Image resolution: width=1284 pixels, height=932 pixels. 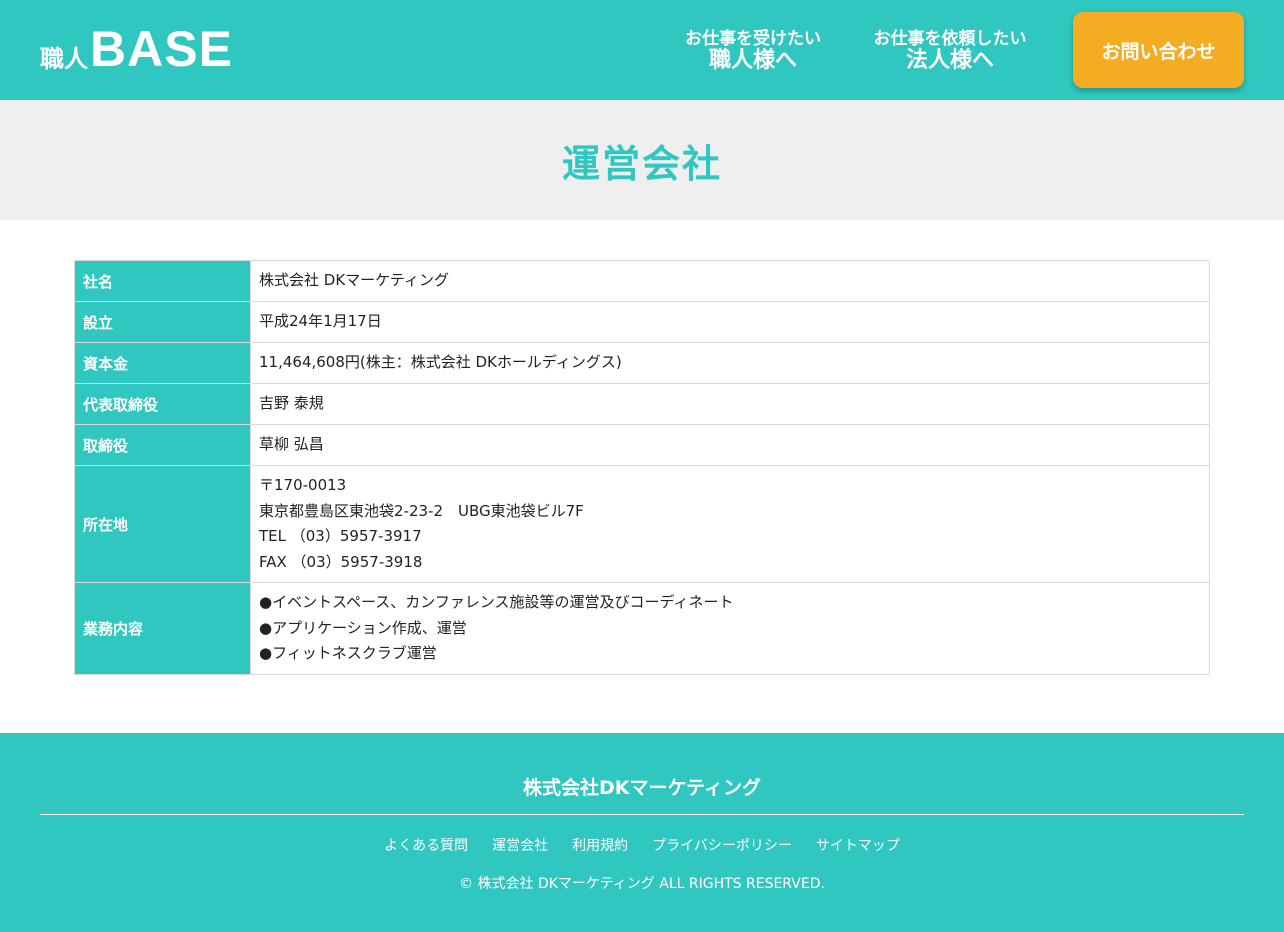 I want to click on row-label-established: 設立, so click(x=162, y=322).